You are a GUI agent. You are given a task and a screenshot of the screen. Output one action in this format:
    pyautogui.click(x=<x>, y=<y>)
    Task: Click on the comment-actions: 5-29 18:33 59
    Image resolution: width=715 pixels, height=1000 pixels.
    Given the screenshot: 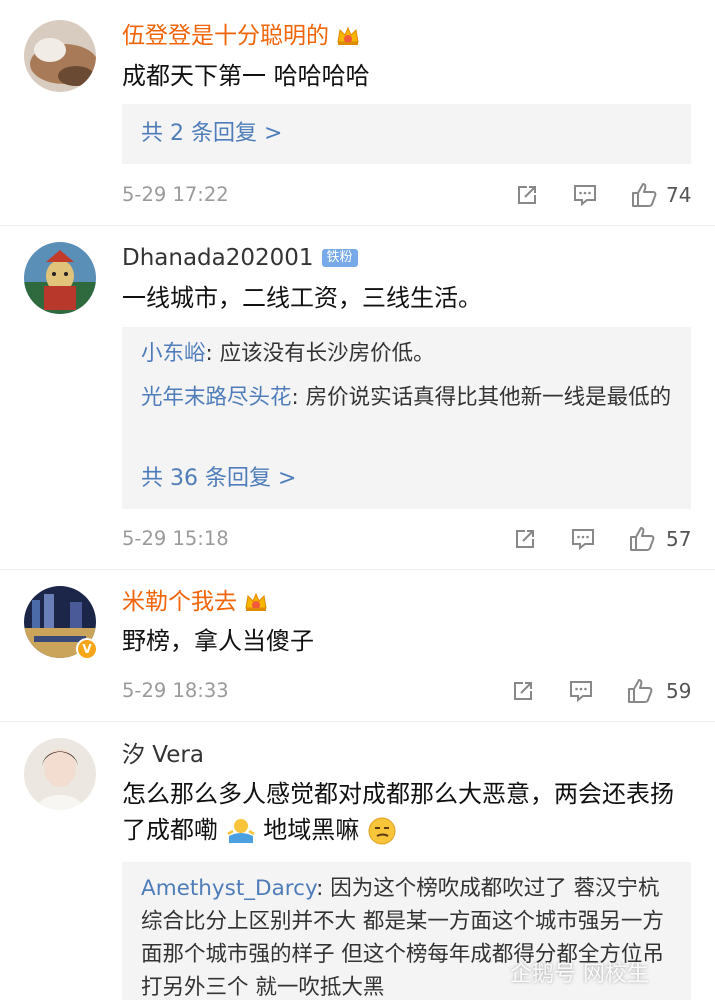 What is the action you would take?
    pyautogui.click(x=406, y=691)
    